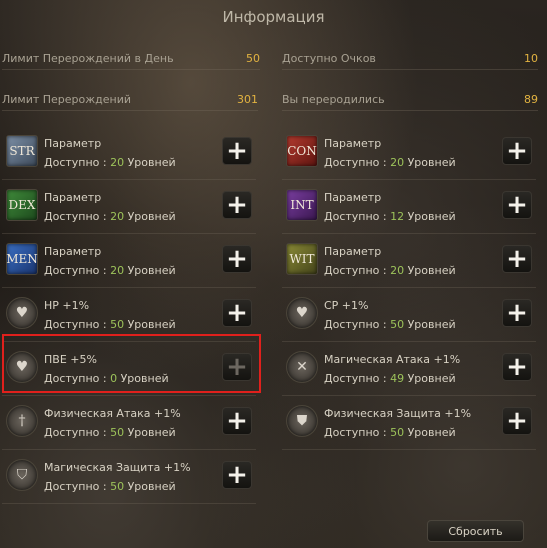  Describe the element at coordinates (333, 99) in the screenshot. I see `rebirths-done-label: Вы переродились` at that location.